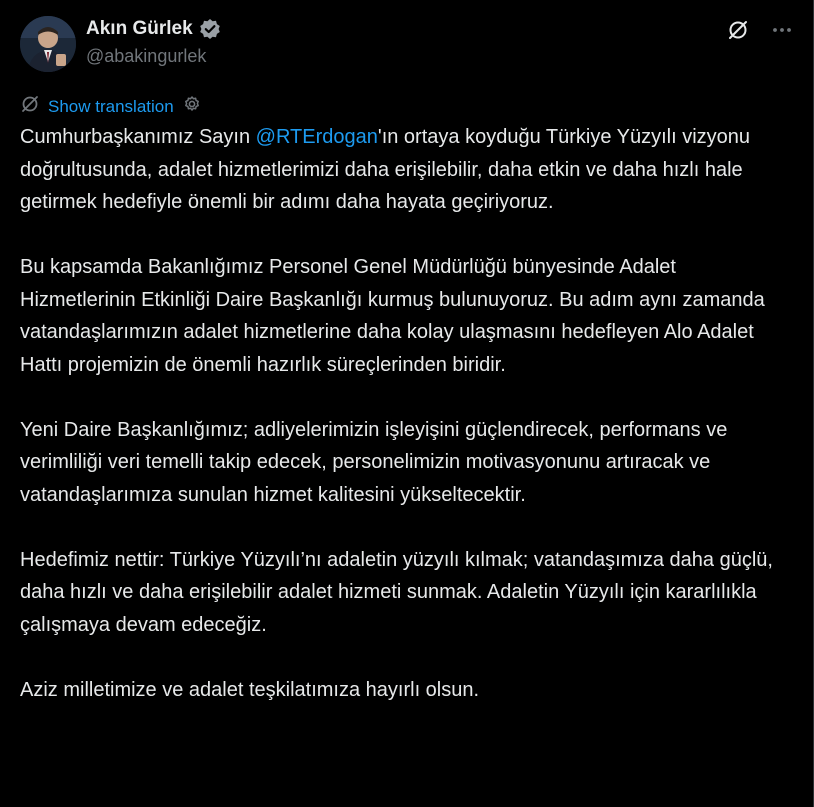 This screenshot has width=814, height=807. I want to click on user-handle: @abakingurlek, so click(146, 56).